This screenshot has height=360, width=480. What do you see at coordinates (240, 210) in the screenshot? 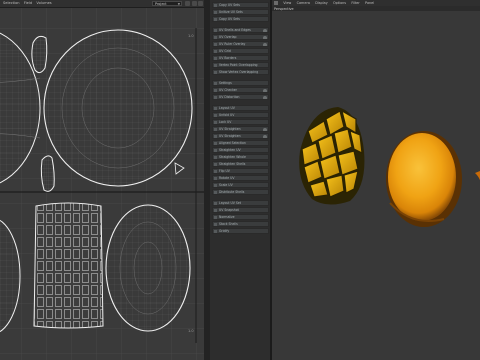
I see `option-item: UV Snapshot` at bounding box center [240, 210].